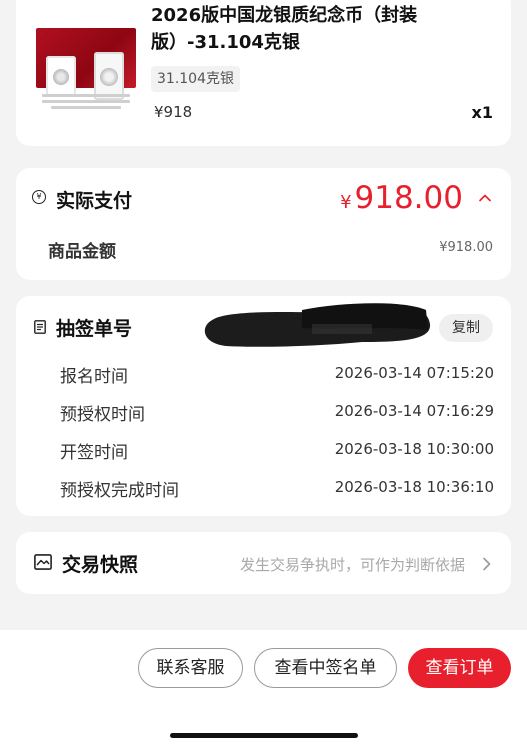  What do you see at coordinates (482, 112) in the screenshot?
I see `product-quantity: x1` at bounding box center [482, 112].